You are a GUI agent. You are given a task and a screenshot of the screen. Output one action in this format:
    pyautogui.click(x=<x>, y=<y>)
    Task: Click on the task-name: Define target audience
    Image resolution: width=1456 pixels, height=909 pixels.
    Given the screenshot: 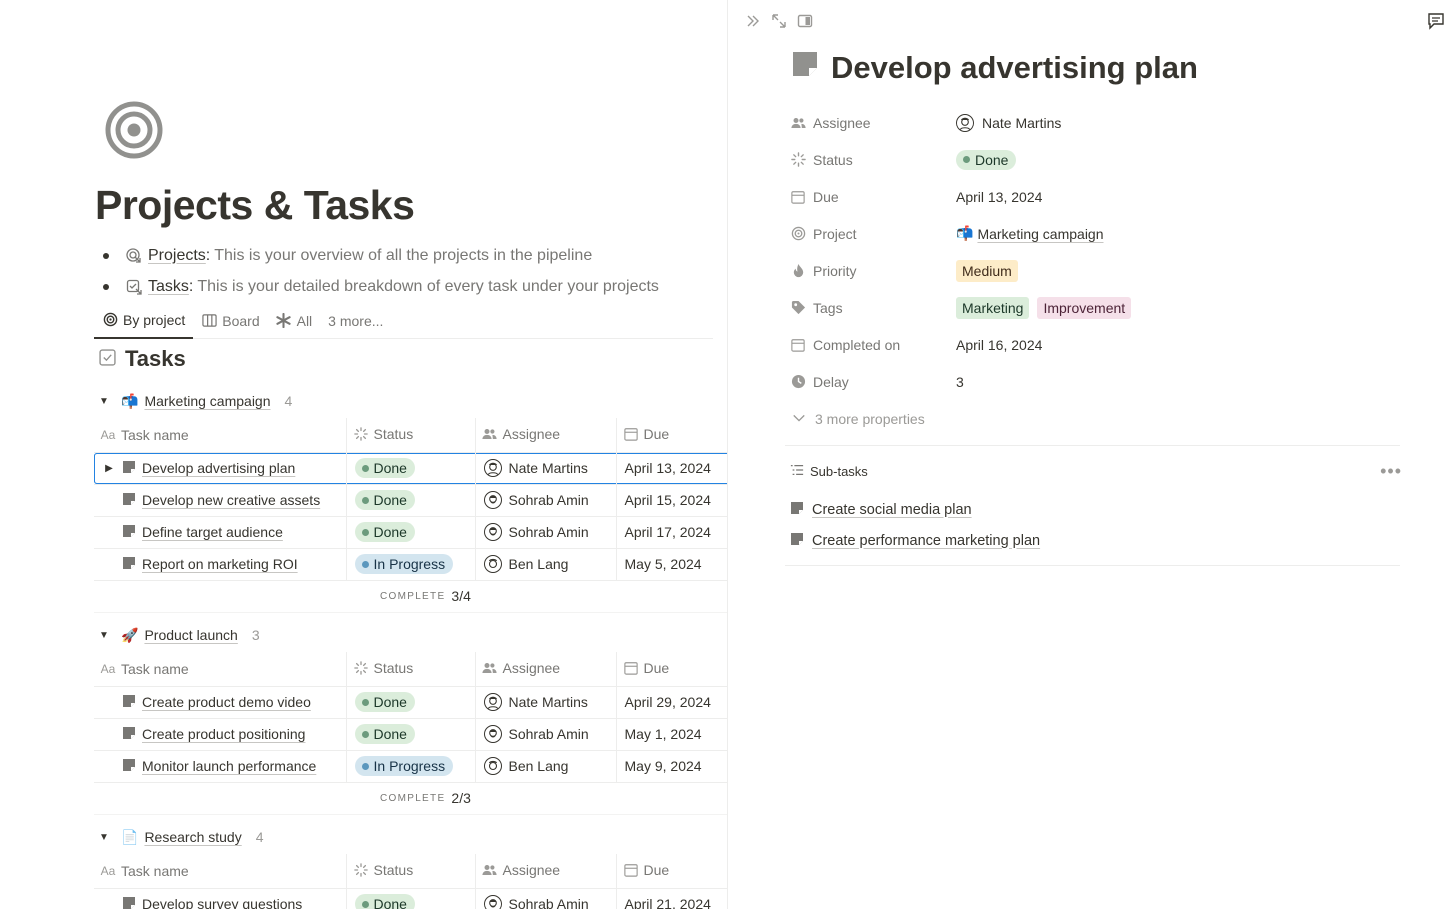 What is the action you would take?
    pyautogui.click(x=212, y=532)
    